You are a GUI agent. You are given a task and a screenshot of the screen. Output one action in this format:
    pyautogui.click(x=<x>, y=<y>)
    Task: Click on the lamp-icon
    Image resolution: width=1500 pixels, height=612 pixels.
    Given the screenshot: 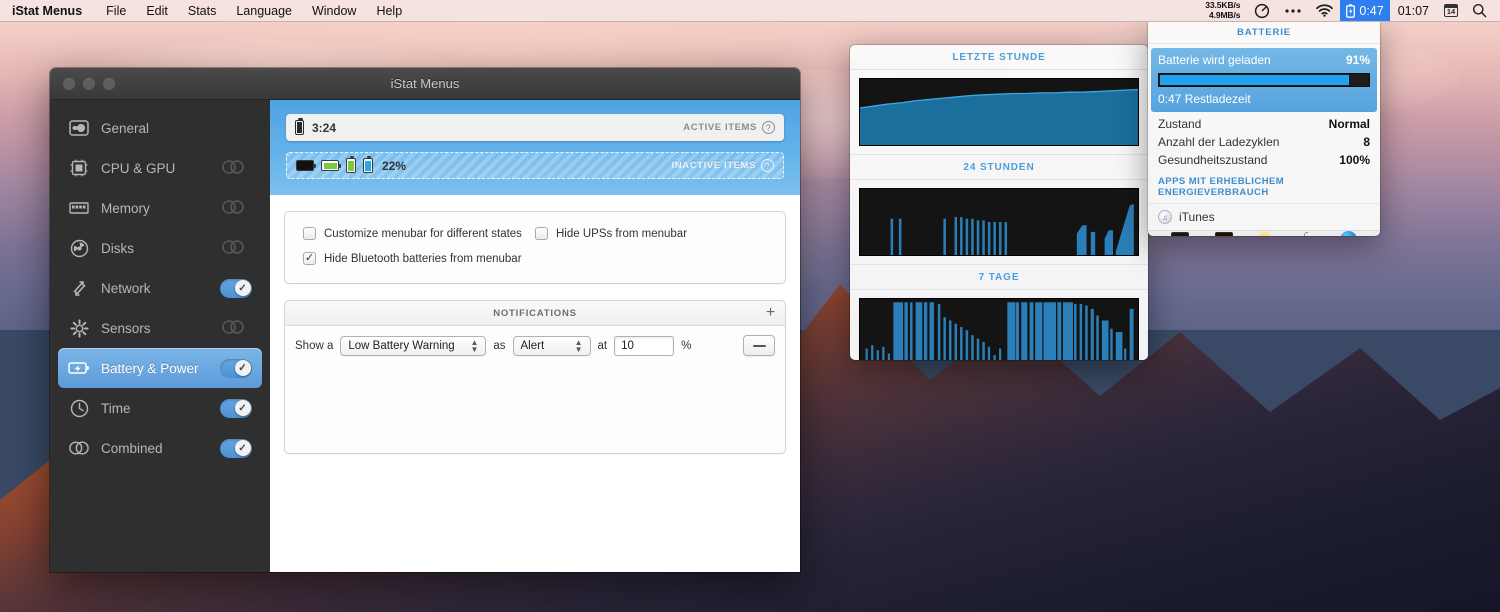 What is the action you would take?
    pyautogui.click(x=1305, y=233)
    